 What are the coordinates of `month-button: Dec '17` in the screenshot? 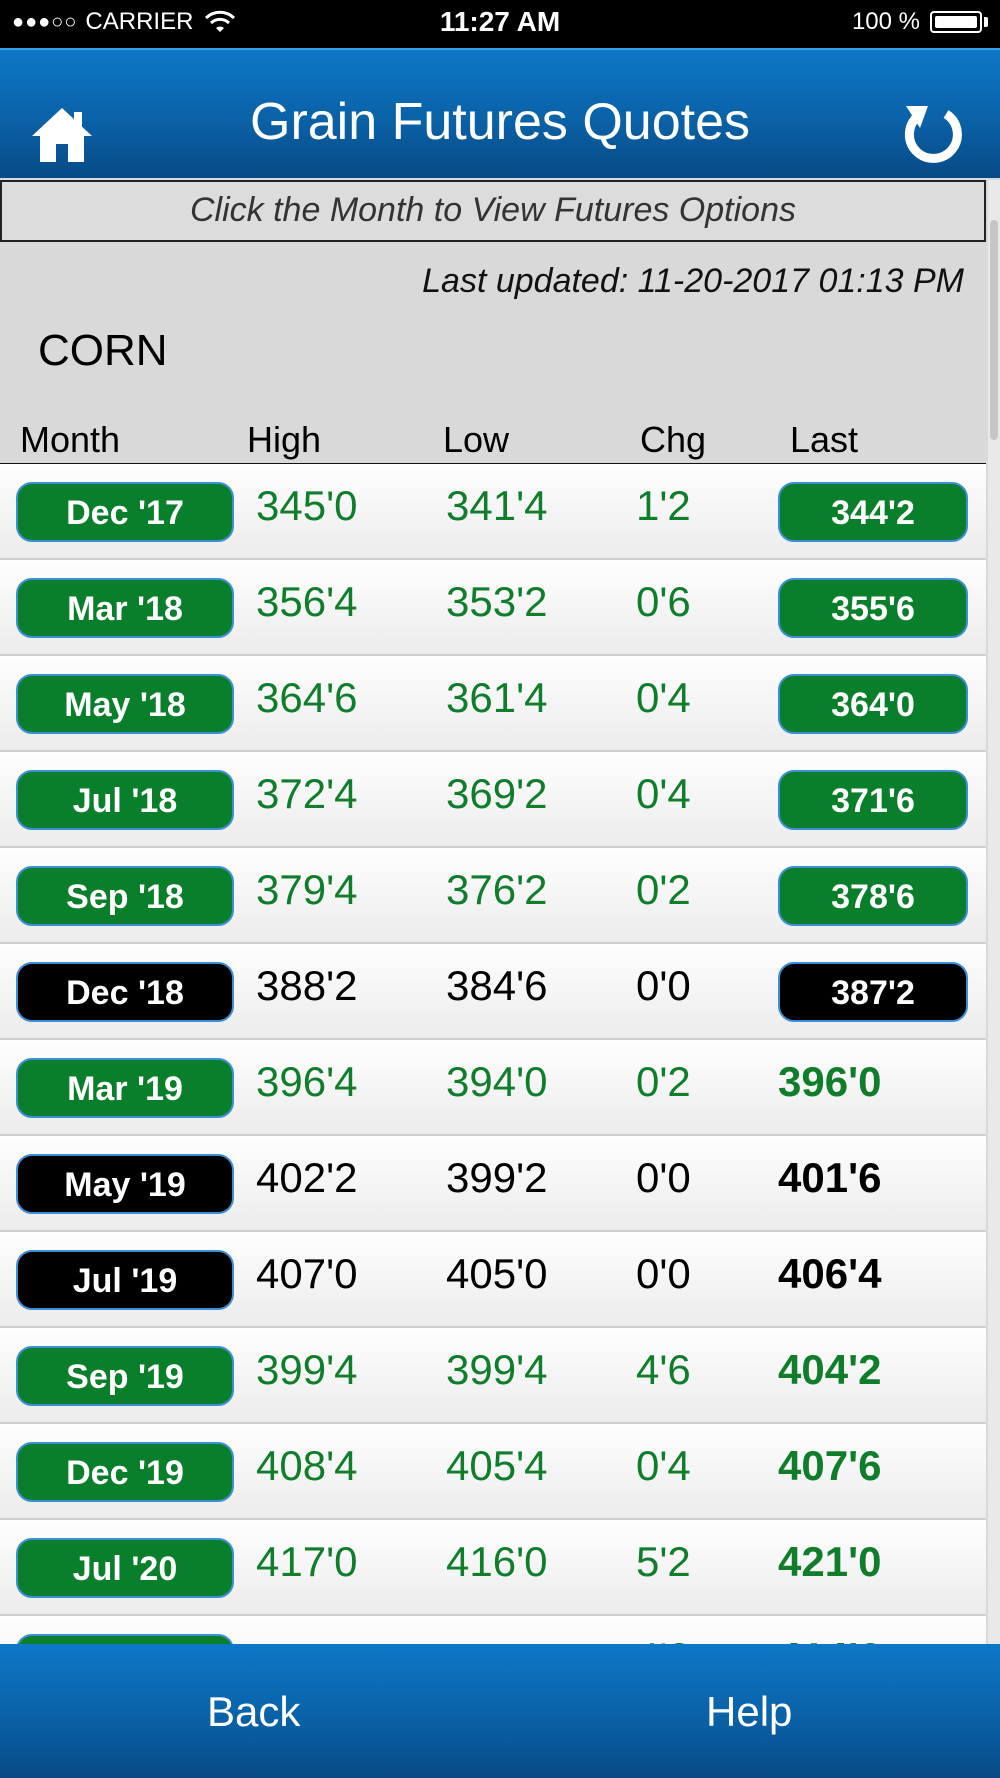 It's located at (125, 512).